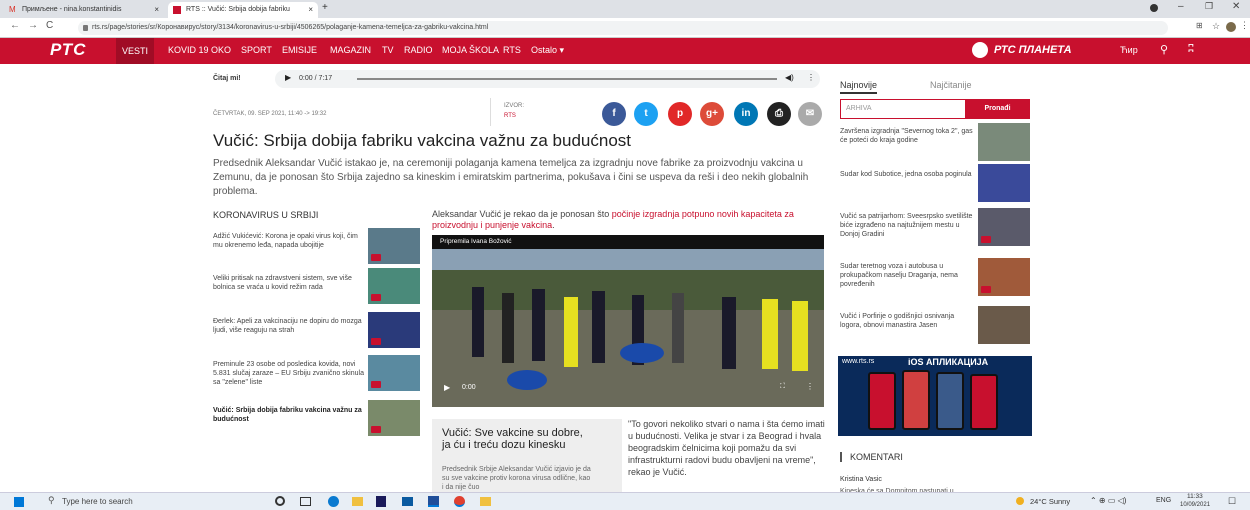  I want to click on minimize-icon: –, so click(1181, 6).